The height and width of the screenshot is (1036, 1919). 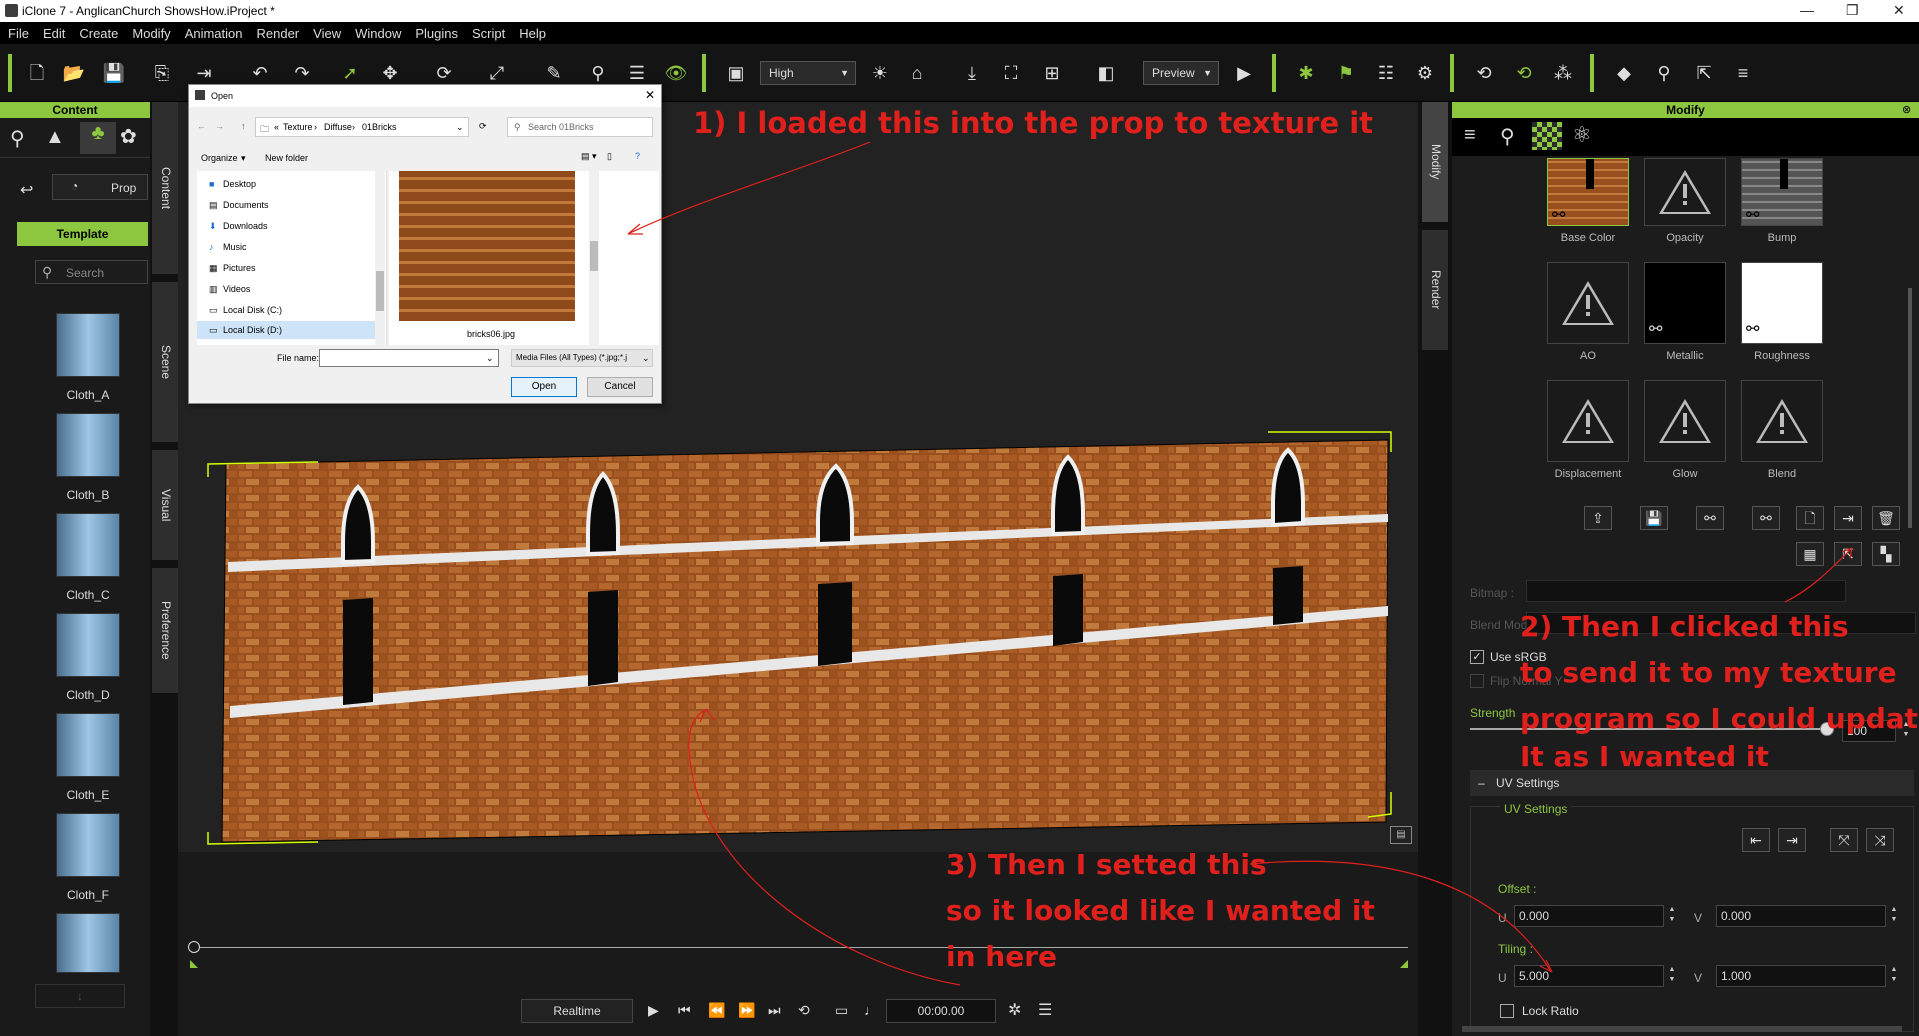 I want to click on pick-icon: ✎, so click(x=554, y=73).